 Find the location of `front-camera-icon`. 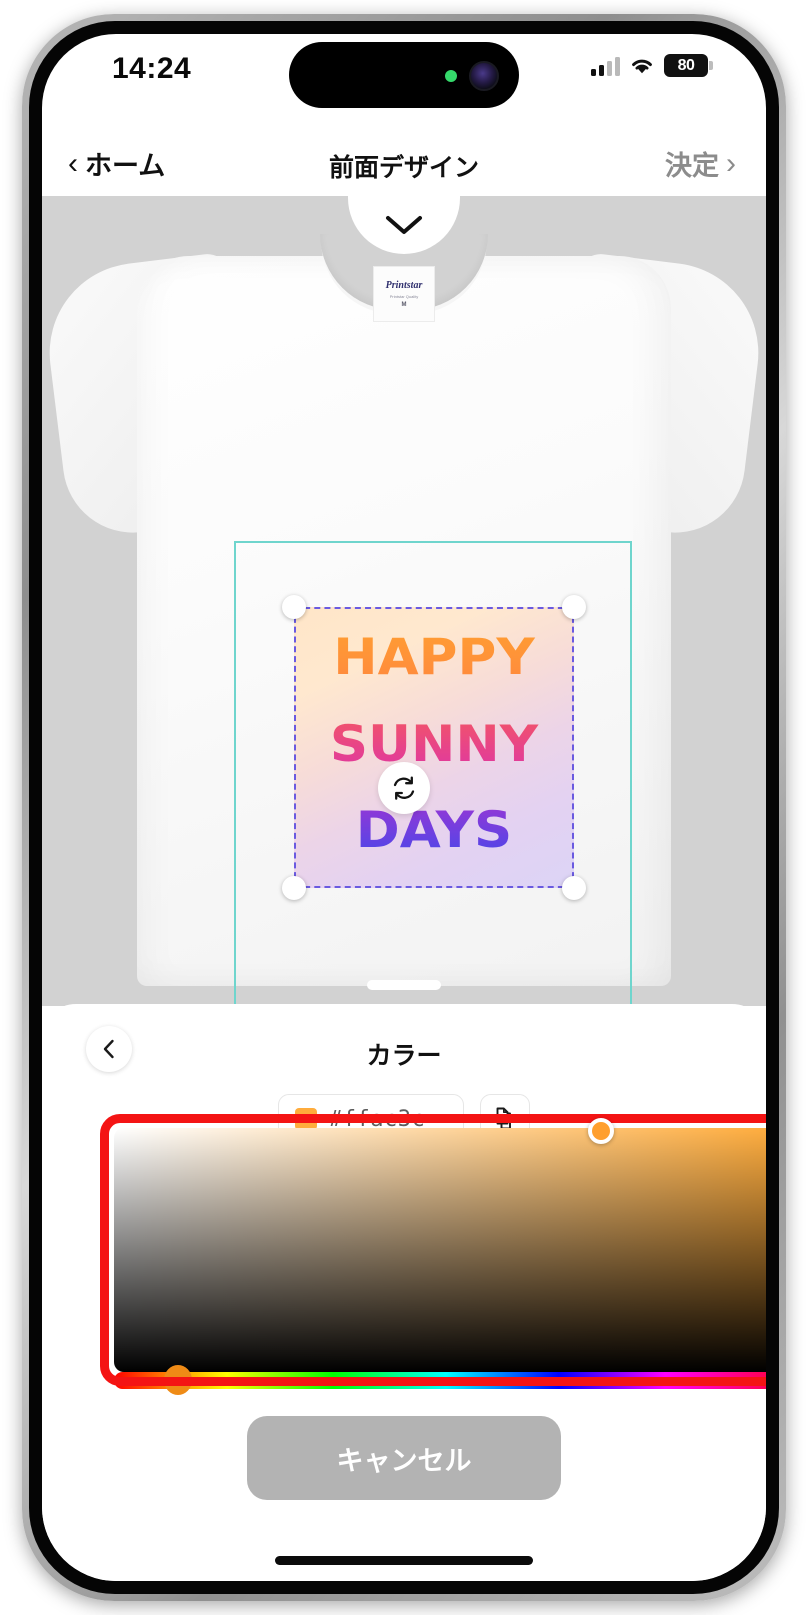

front-camera-icon is located at coordinates (484, 76).